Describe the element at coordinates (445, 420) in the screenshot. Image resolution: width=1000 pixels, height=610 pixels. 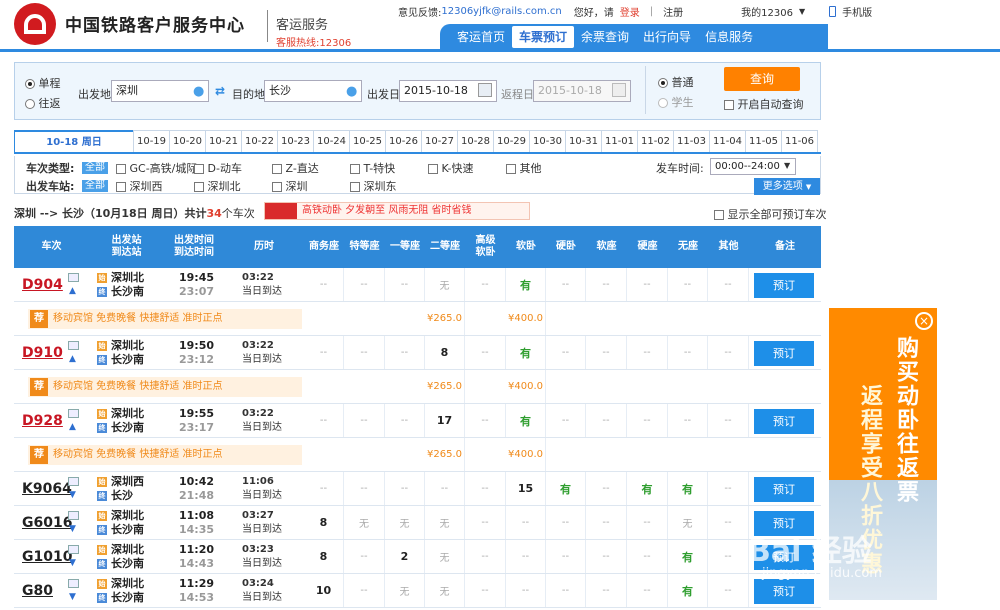
I see `seat-cell: 17` at that location.